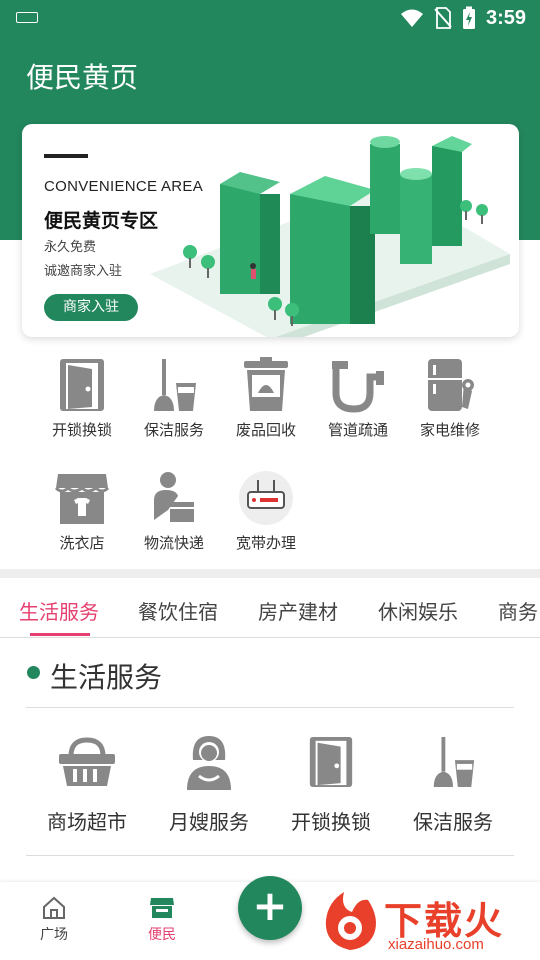 The height and width of the screenshot is (960, 540). Describe the element at coordinates (106, 677) in the screenshot. I see `section-title: 生活服务` at that location.